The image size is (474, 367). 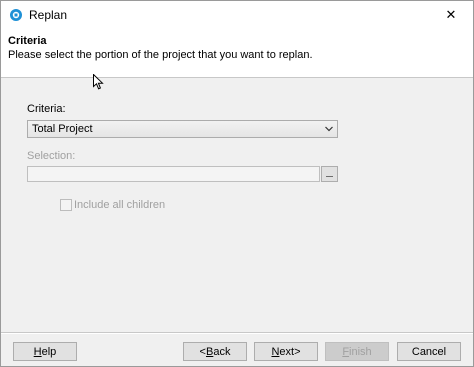 I want to click on selection-label: Selection:, so click(x=51, y=156).